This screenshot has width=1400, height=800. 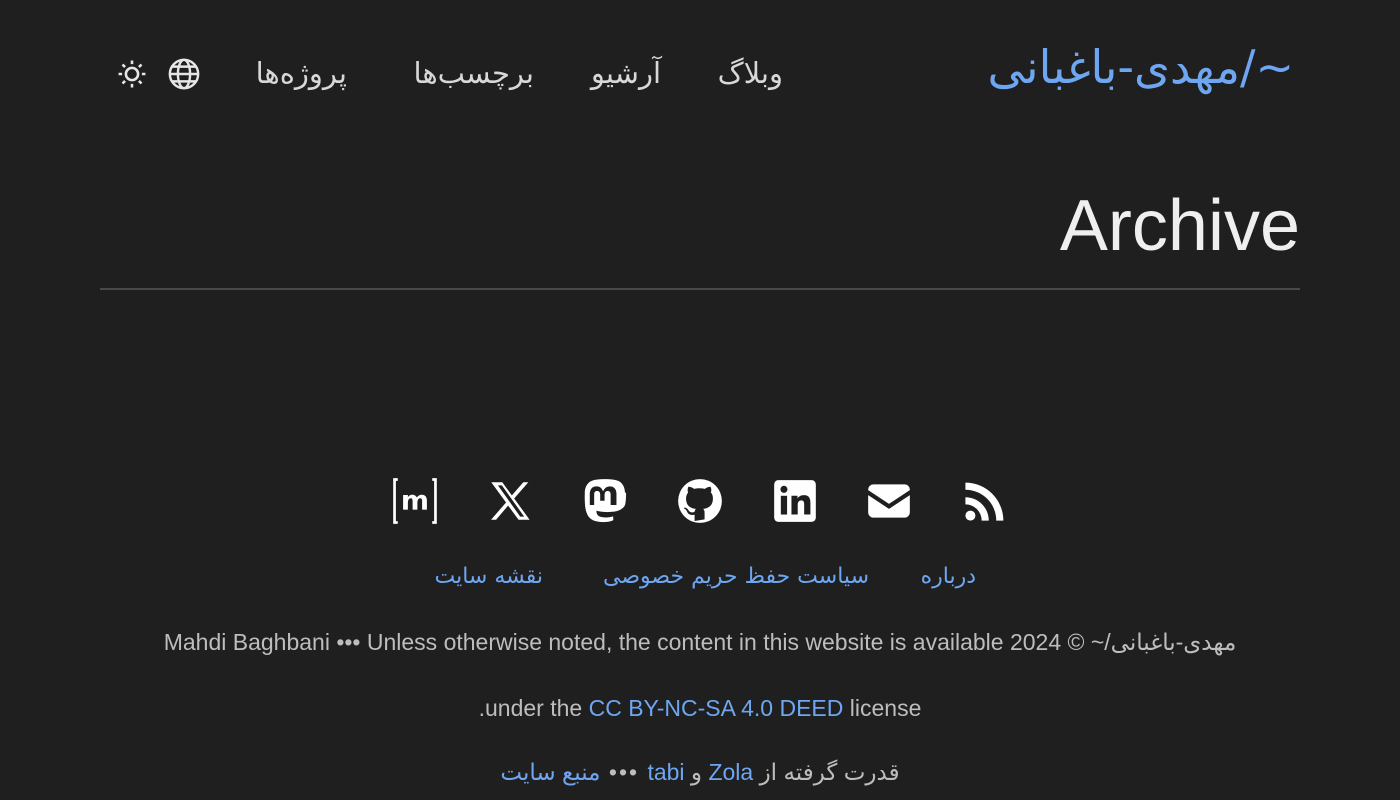 I want to click on github-icon, so click(x=700, y=501).